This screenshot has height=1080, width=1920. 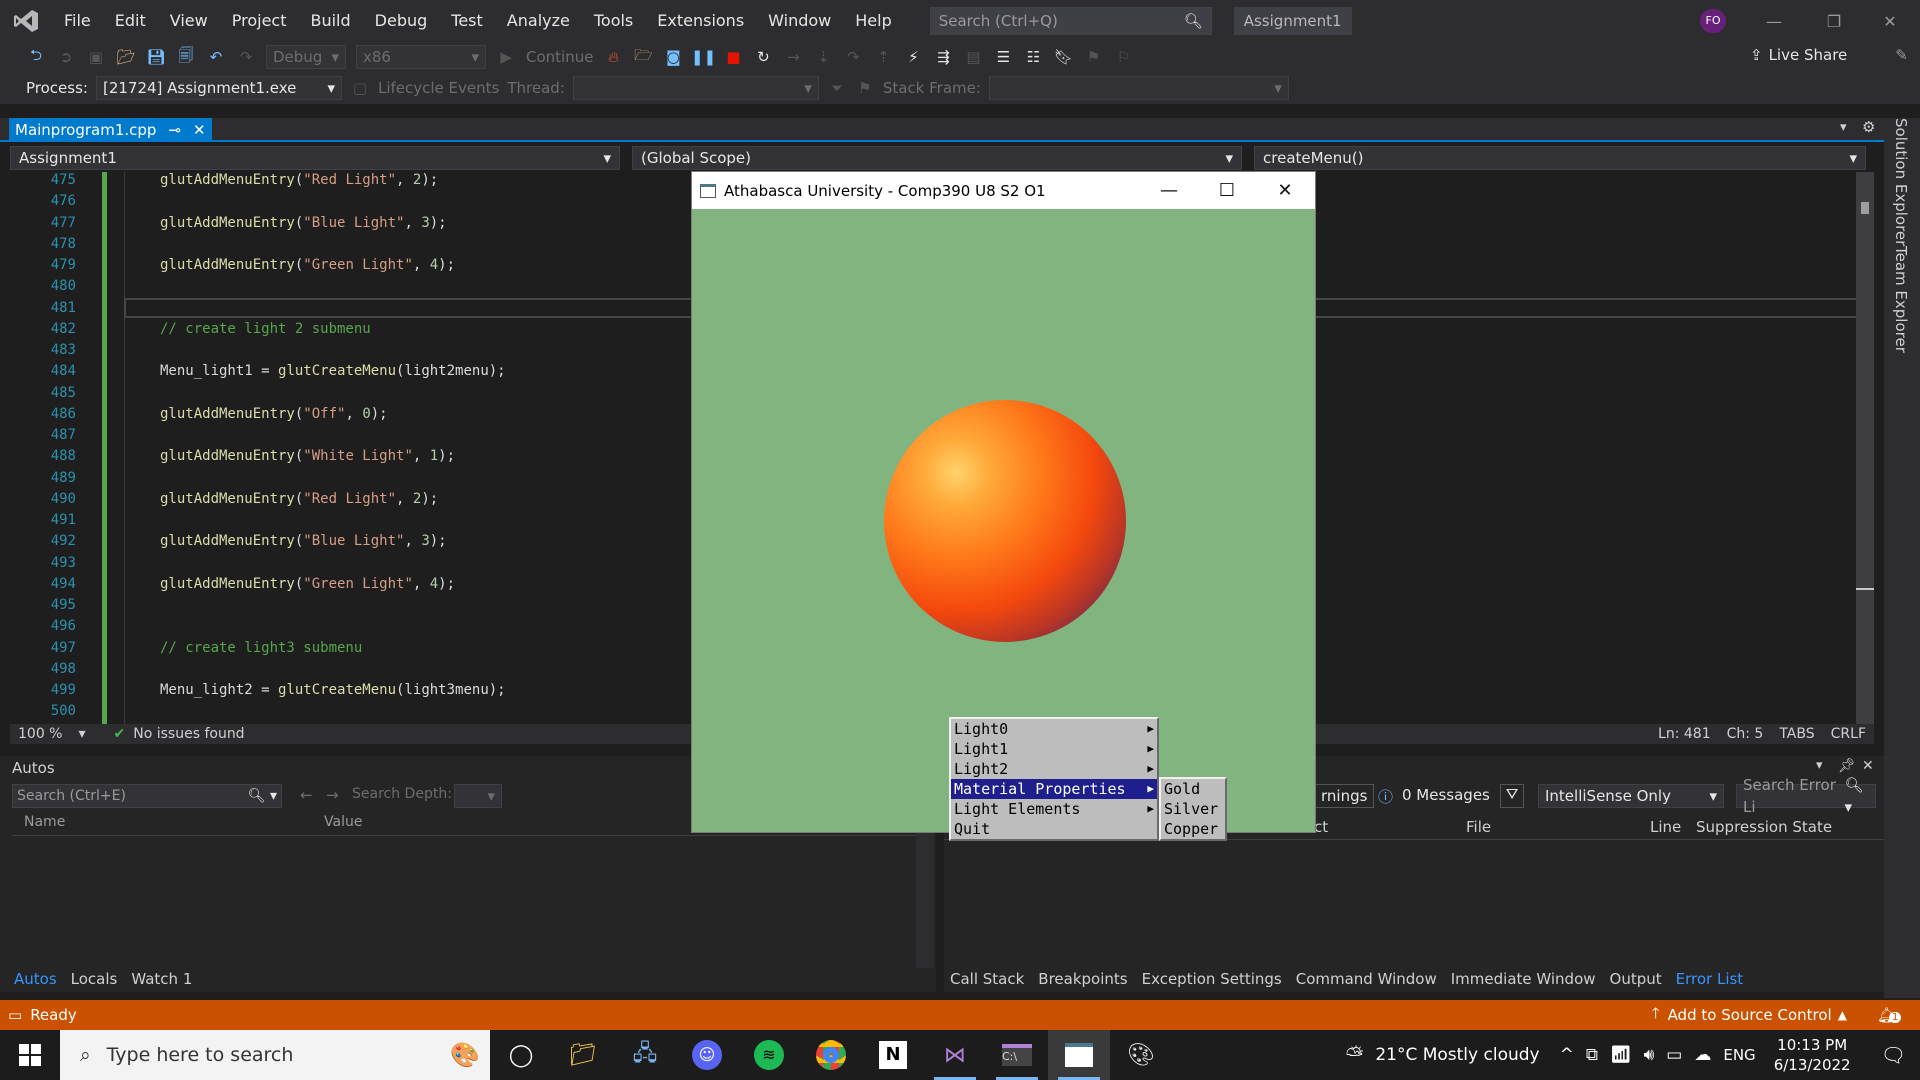 What do you see at coordinates (707, 1055) in the screenshot?
I see `discord-icon: ☺` at bounding box center [707, 1055].